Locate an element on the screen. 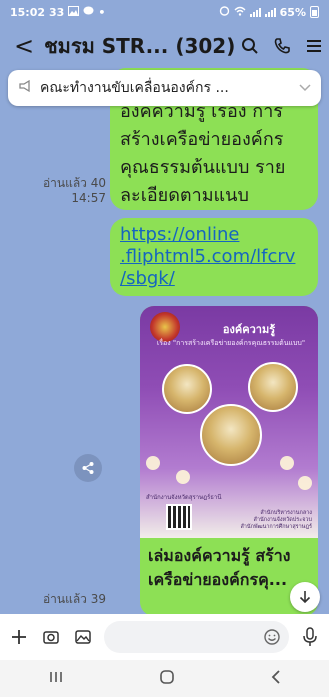 The width and height of the screenshot is (329, 697). recents-icon is located at coordinates (55, 677).